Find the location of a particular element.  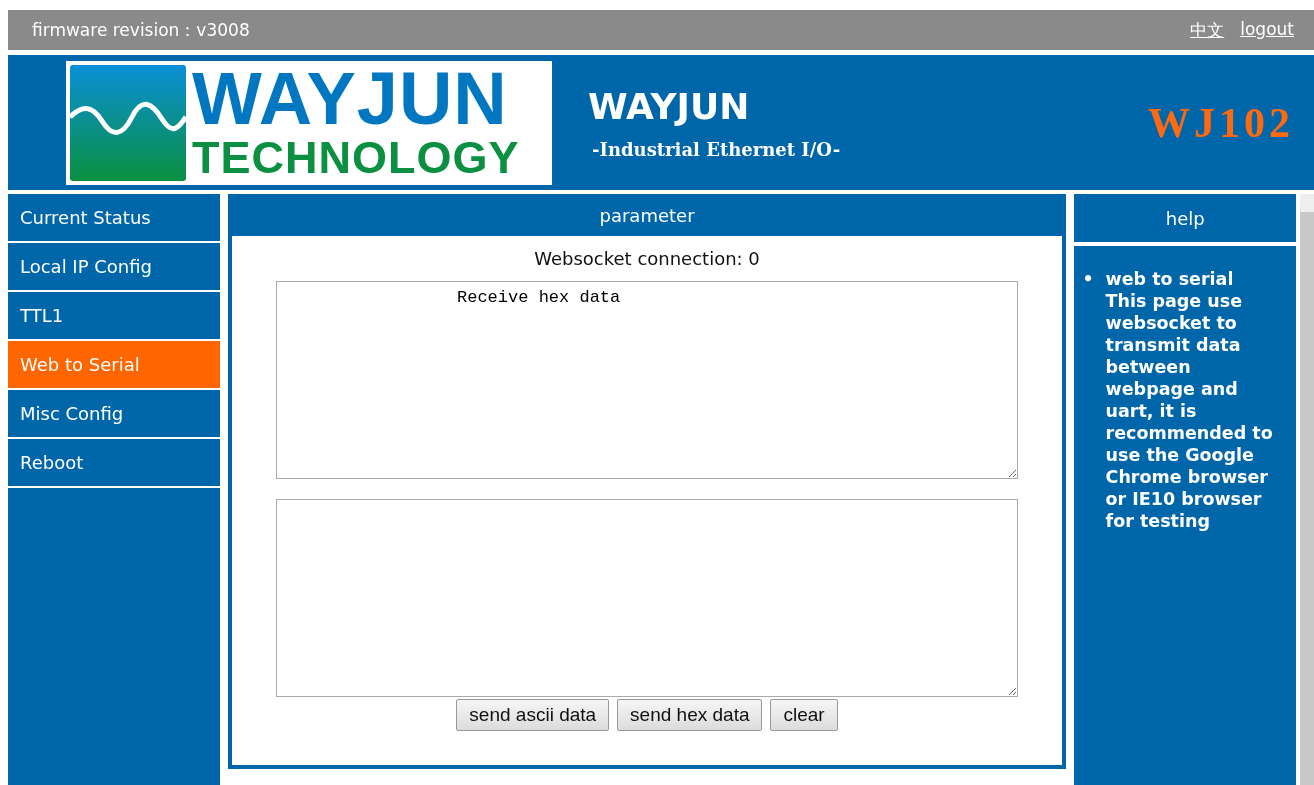

help-title: web to serial is located at coordinates (1170, 279).